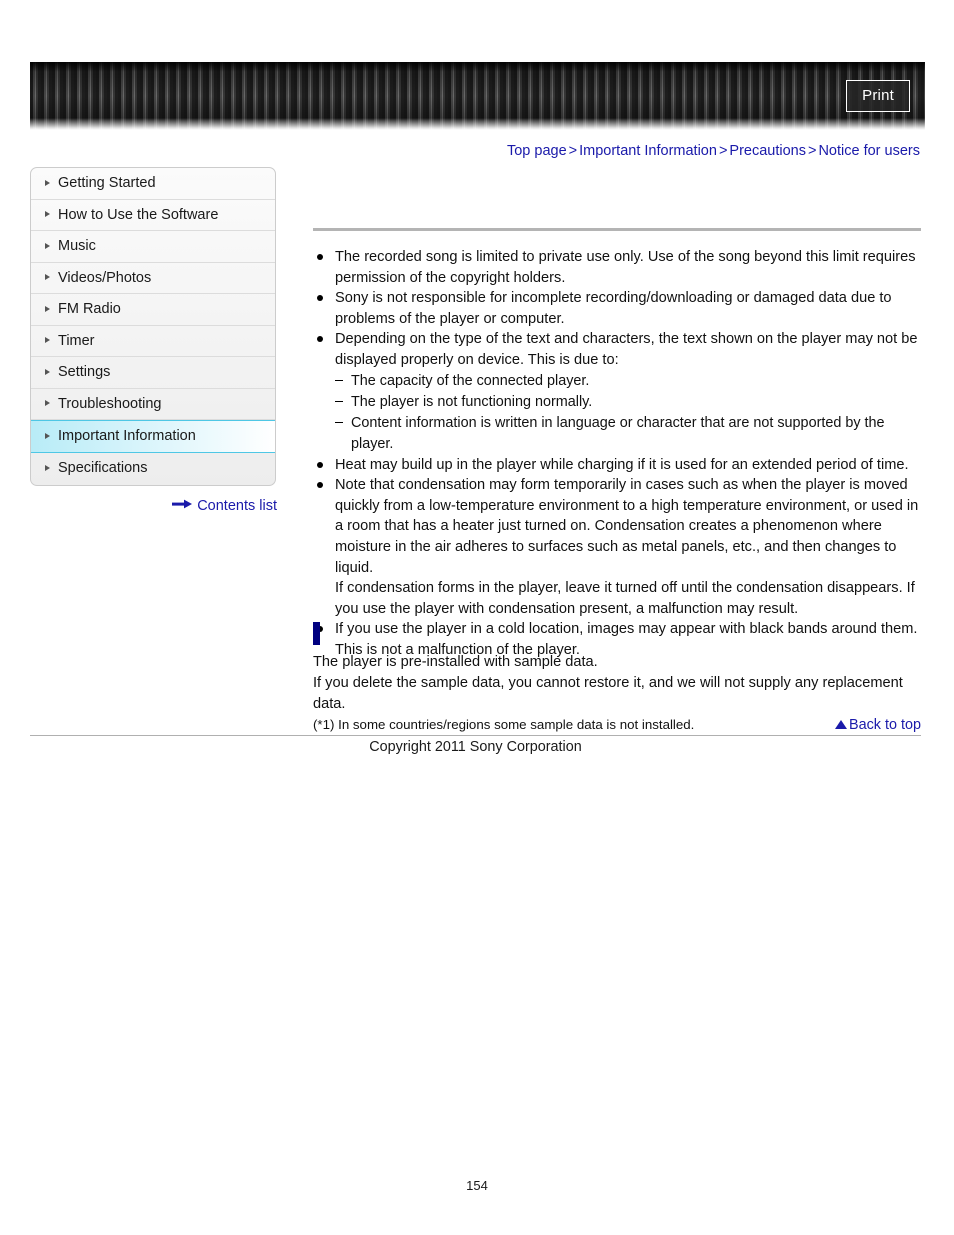  What do you see at coordinates (869, 151) in the screenshot?
I see `breadcrumb-item-notice-for-users: Notice for users` at bounding box center [869, 151].